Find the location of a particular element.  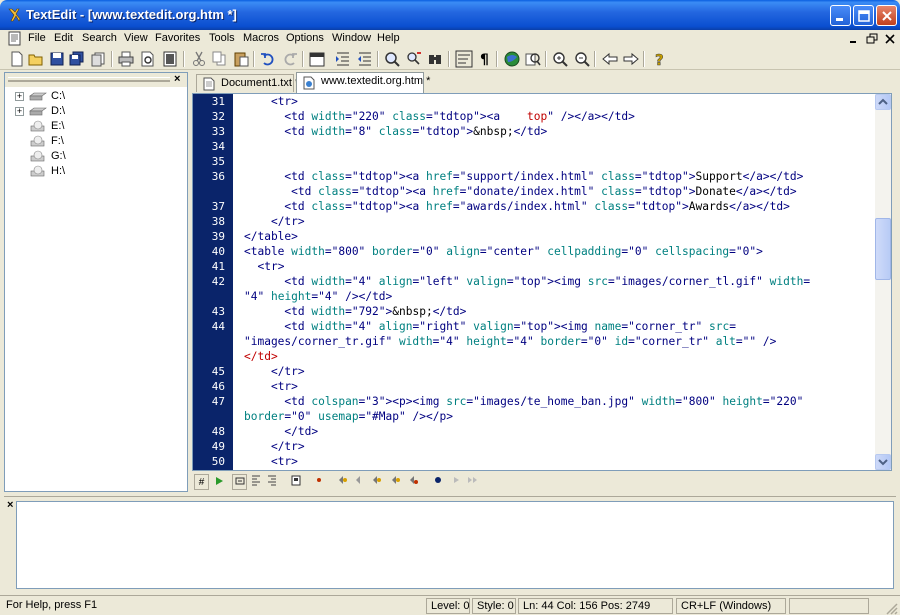

code-line: 45 </tr> is located at coordinates (551, 371).